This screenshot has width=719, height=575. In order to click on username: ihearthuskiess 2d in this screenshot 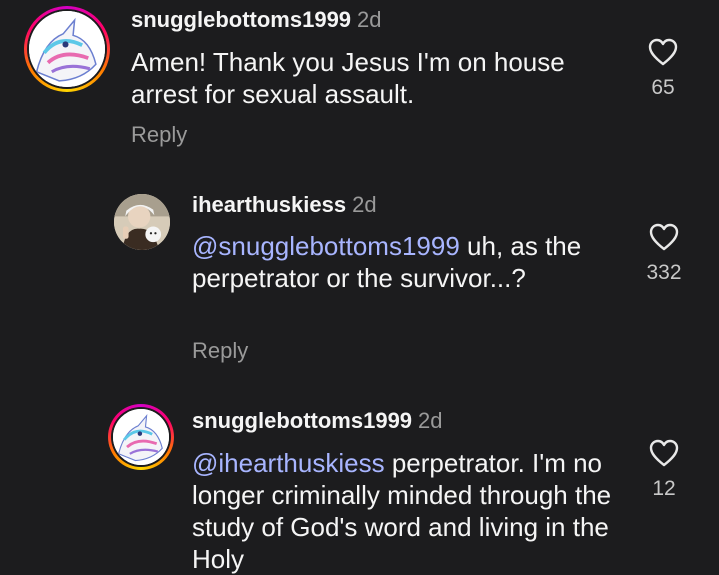, I will do `click(284, 205)`.